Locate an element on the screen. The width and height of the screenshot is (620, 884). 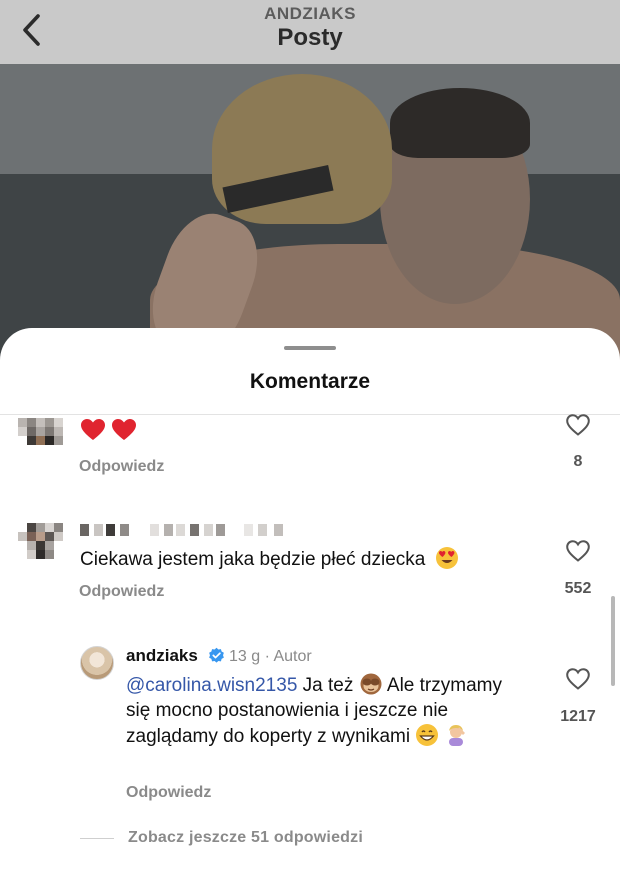
comment-text: Ciekawa jestem jaka będzie płeć dziecka is located at coordinates (269, 559).